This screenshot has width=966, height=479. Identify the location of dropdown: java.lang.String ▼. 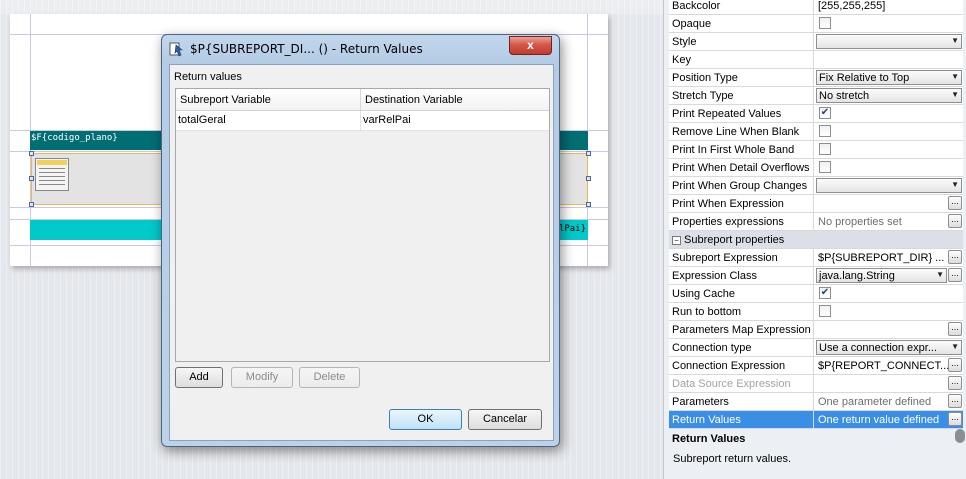
(881, 275).